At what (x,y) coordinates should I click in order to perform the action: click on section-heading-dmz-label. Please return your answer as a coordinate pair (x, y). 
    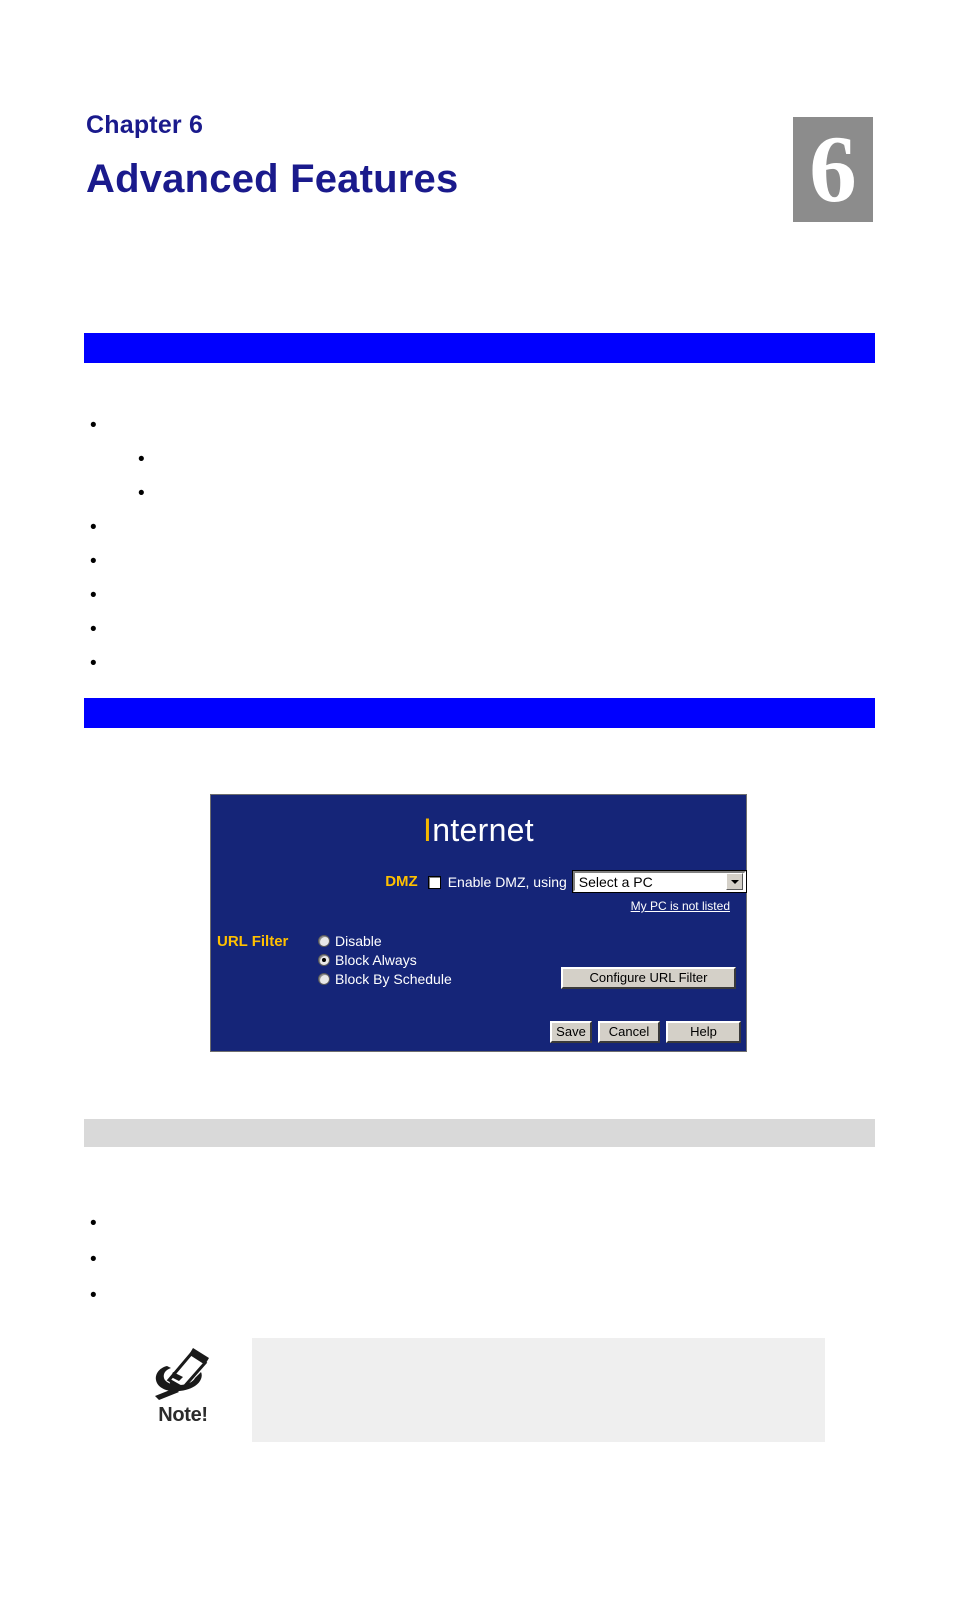
    Looking at the image, I should click on (88, 1132).